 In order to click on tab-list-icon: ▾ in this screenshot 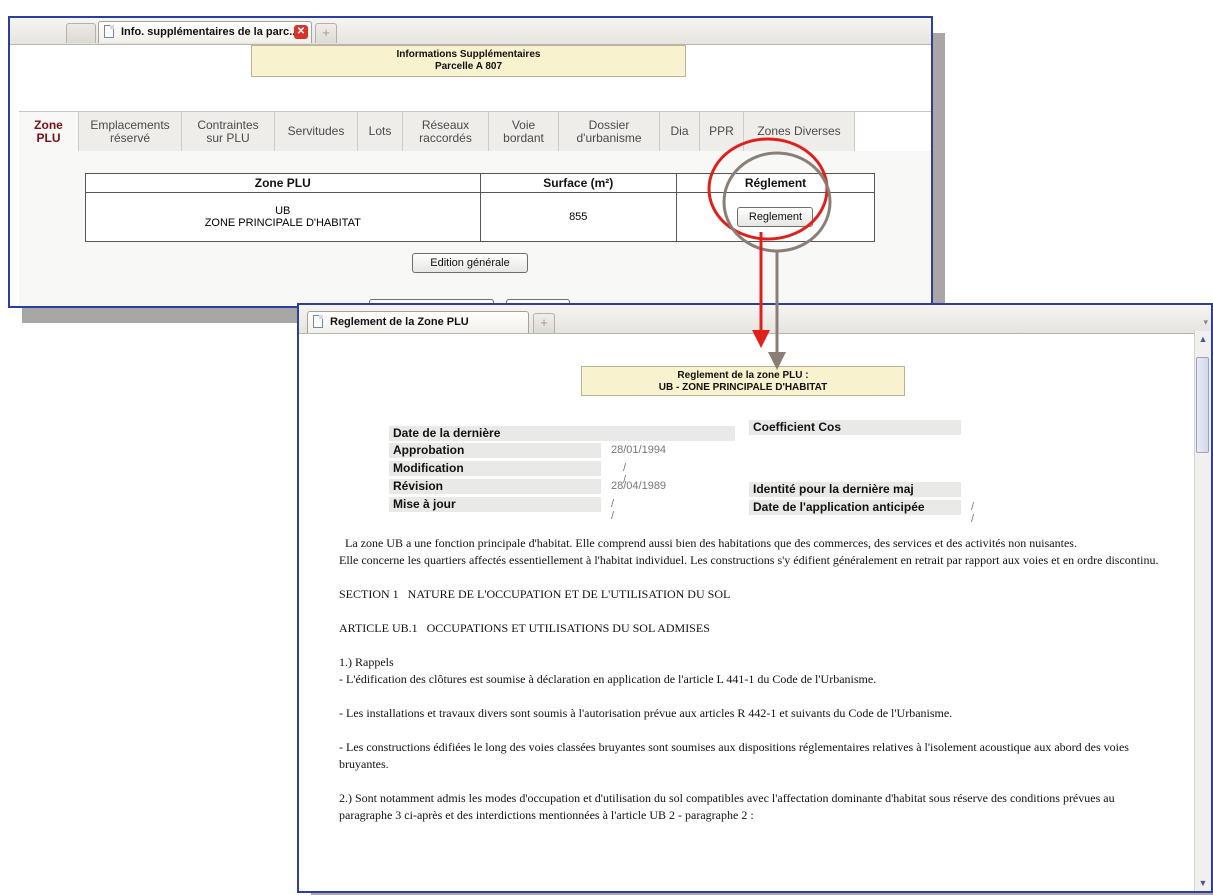, I will do `click(1205, 322)`.